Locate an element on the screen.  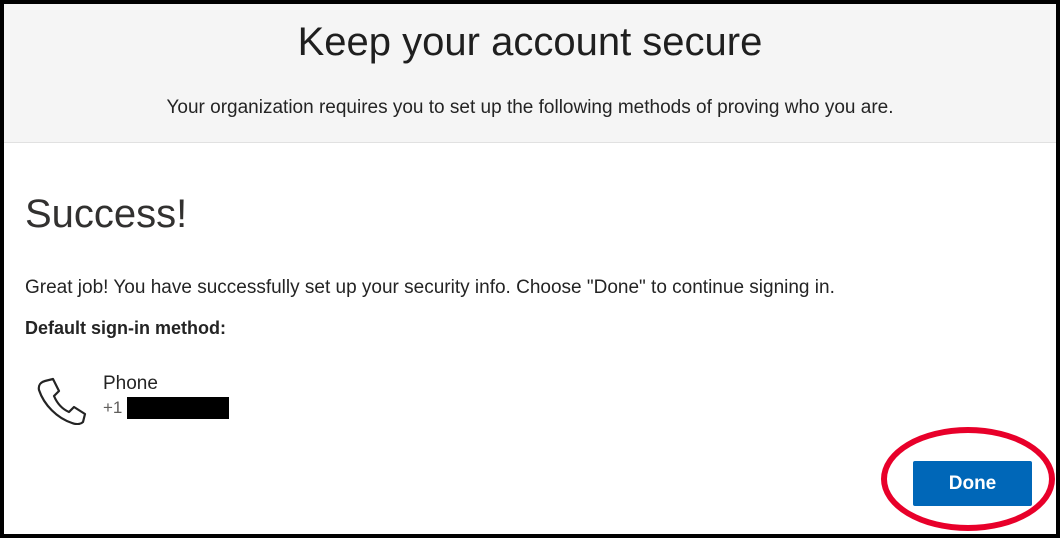
default-method-label: Default sign-in method: is located at coordinates (125, 328).